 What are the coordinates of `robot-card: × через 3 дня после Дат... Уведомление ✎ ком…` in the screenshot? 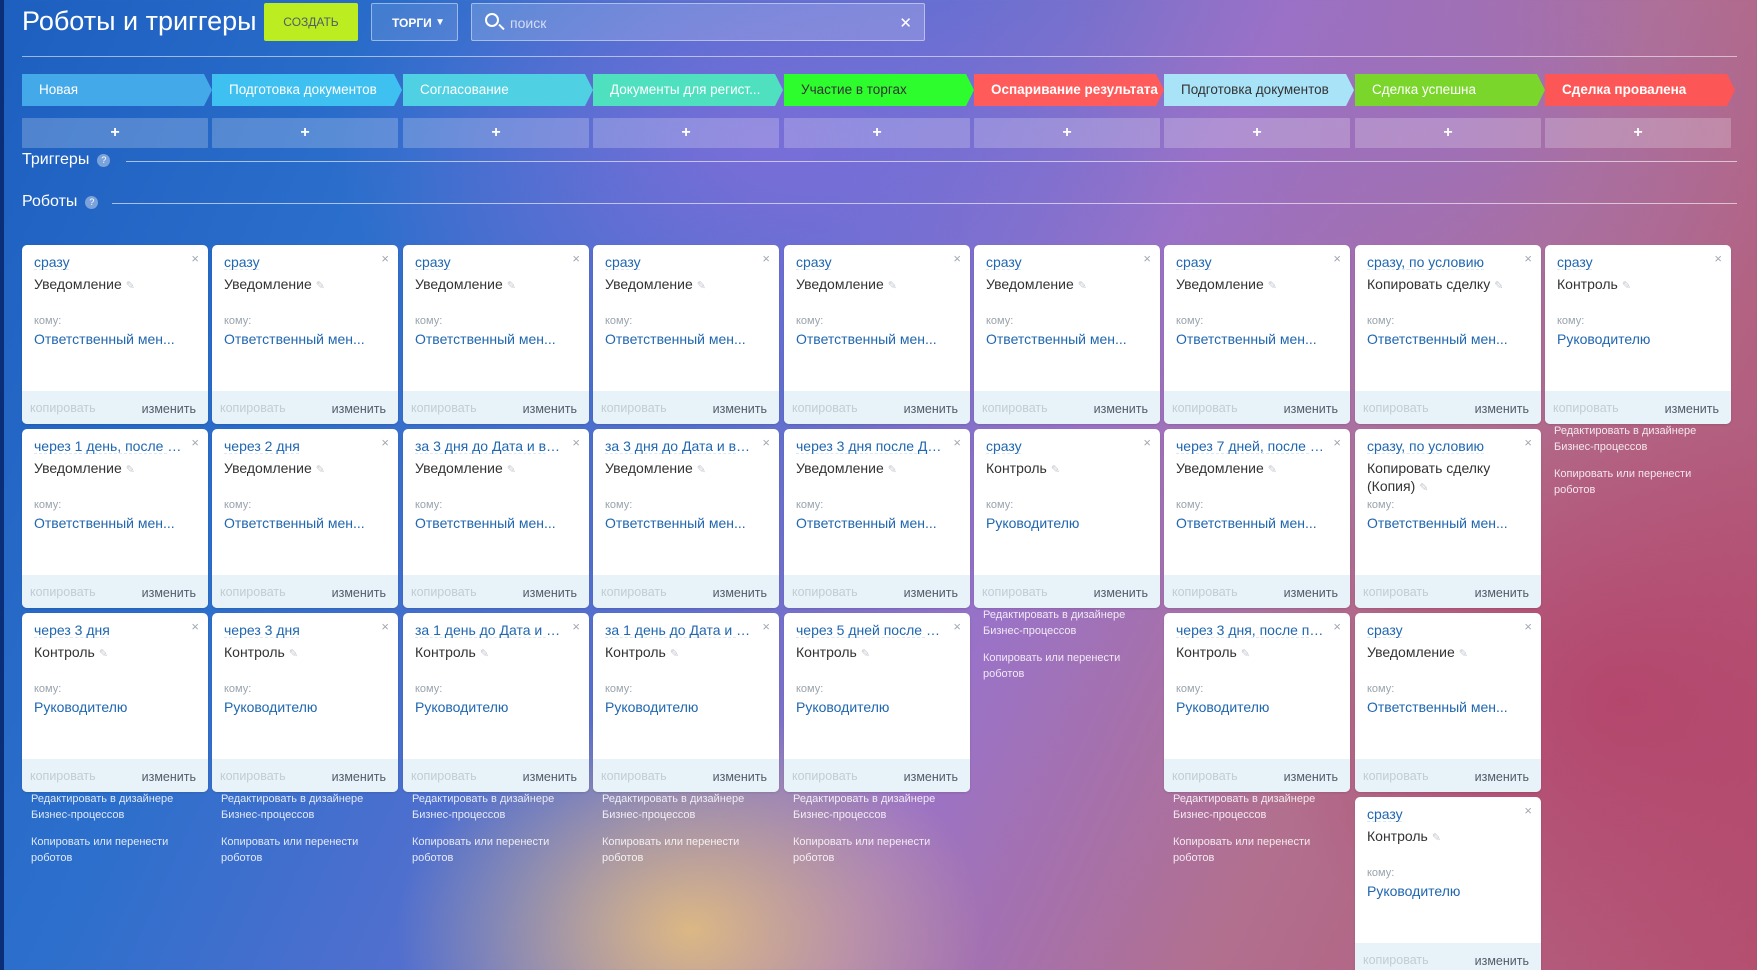 It's located at (877, 518).